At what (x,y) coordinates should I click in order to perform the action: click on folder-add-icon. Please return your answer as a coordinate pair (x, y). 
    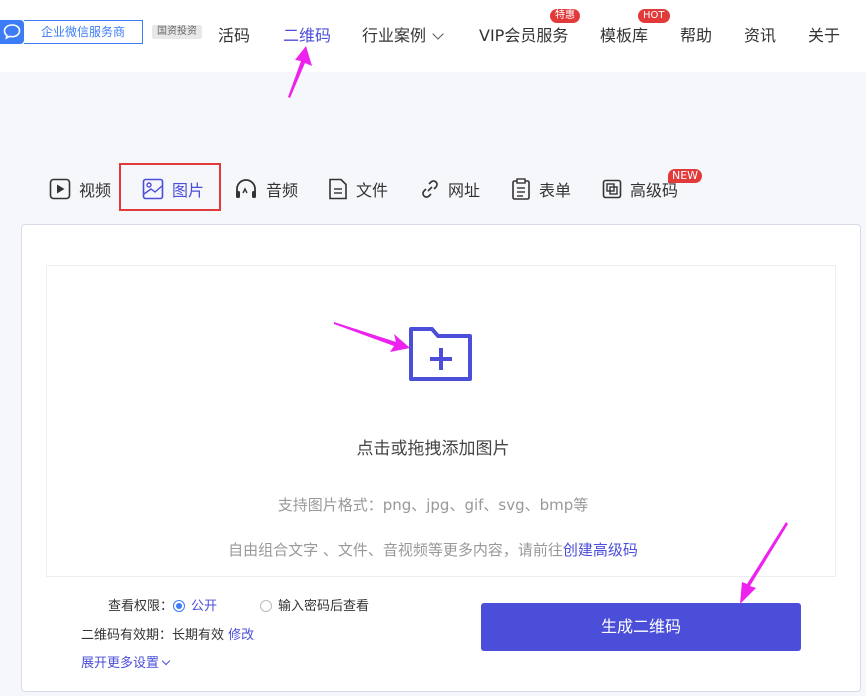
    Looking at the image, I should click on (441, 354).